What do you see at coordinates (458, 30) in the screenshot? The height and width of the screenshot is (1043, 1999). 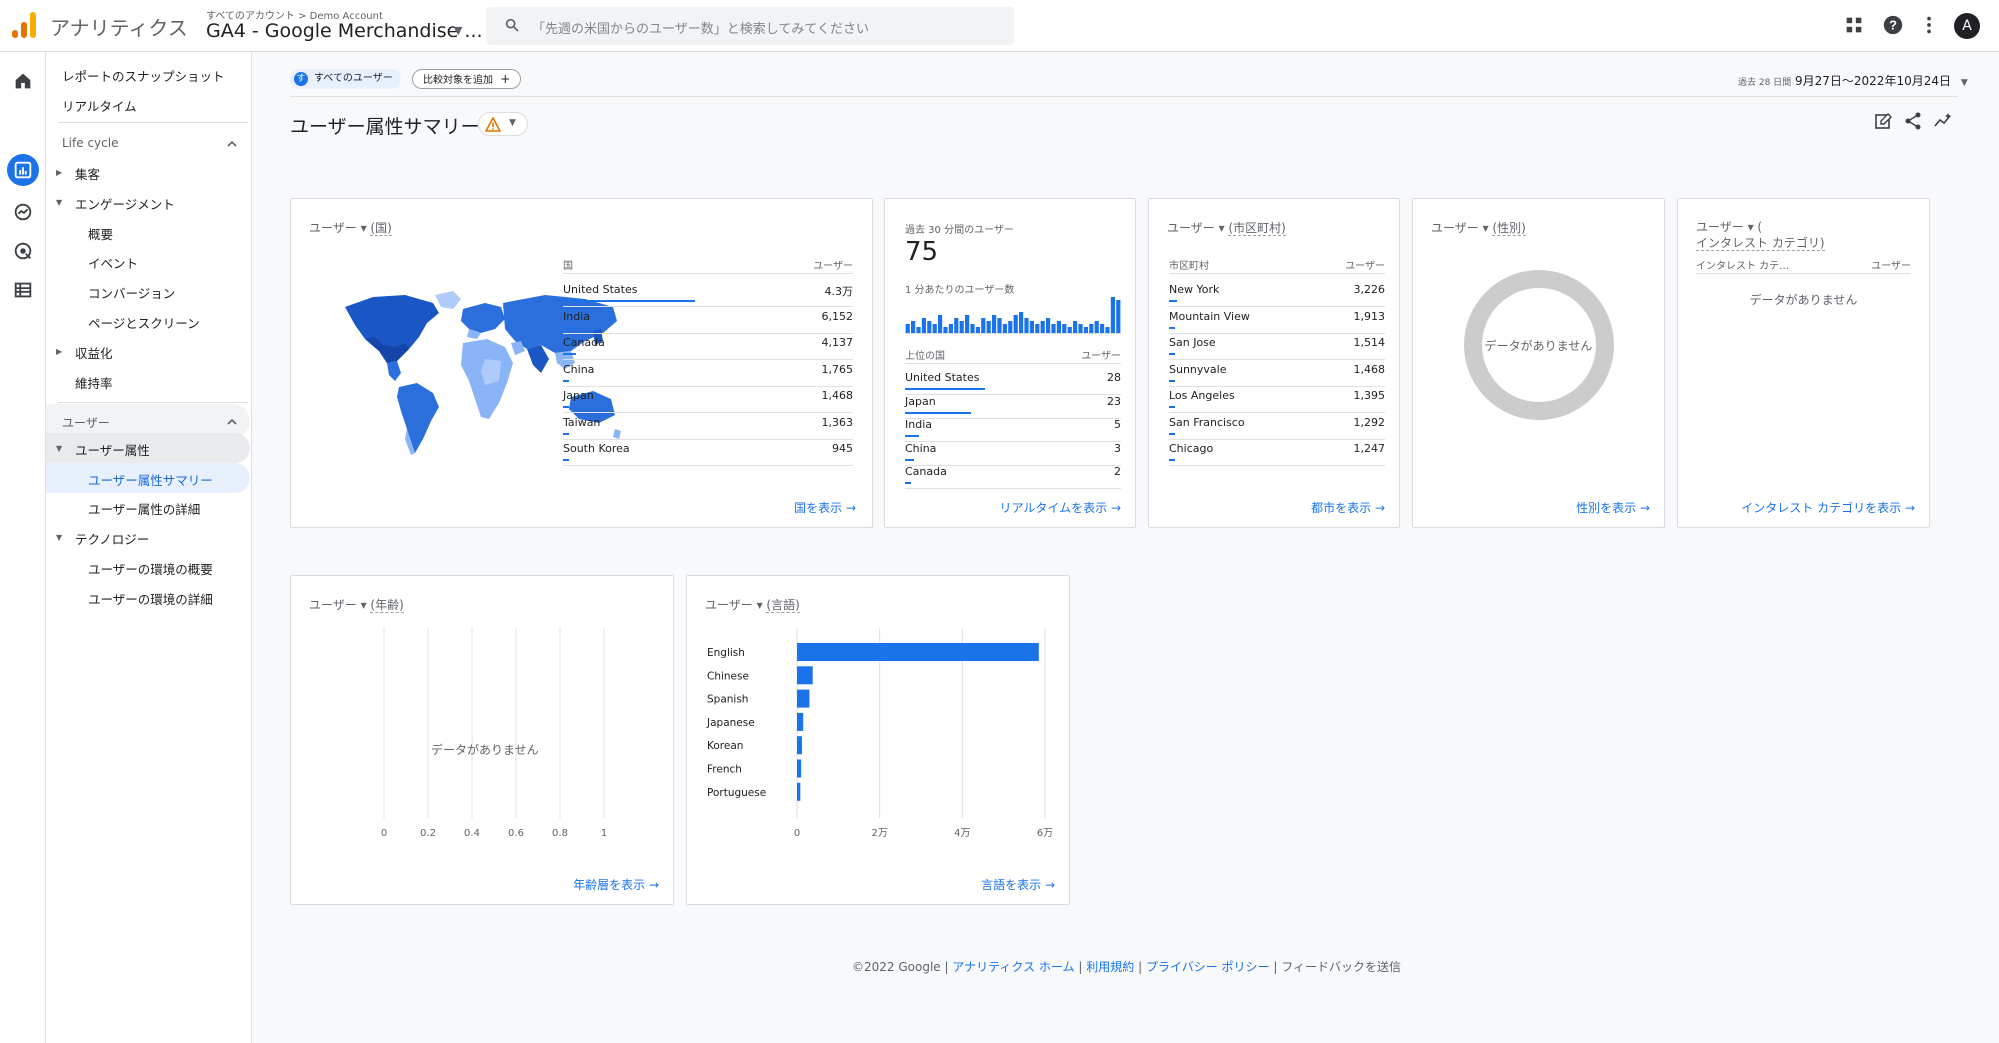 I see `chevron-down-icon: ▼` at bounding box center [458, 30].